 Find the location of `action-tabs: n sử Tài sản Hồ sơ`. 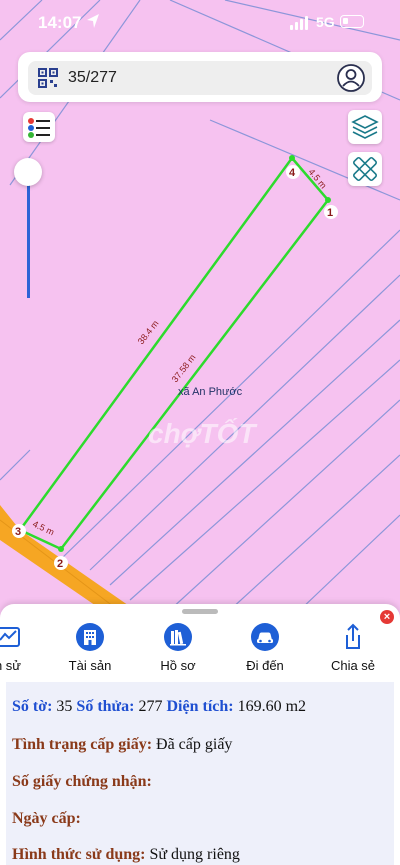

action-tabs: n sử Tài sản Hồ sơ is located at coordinates (200, 650).